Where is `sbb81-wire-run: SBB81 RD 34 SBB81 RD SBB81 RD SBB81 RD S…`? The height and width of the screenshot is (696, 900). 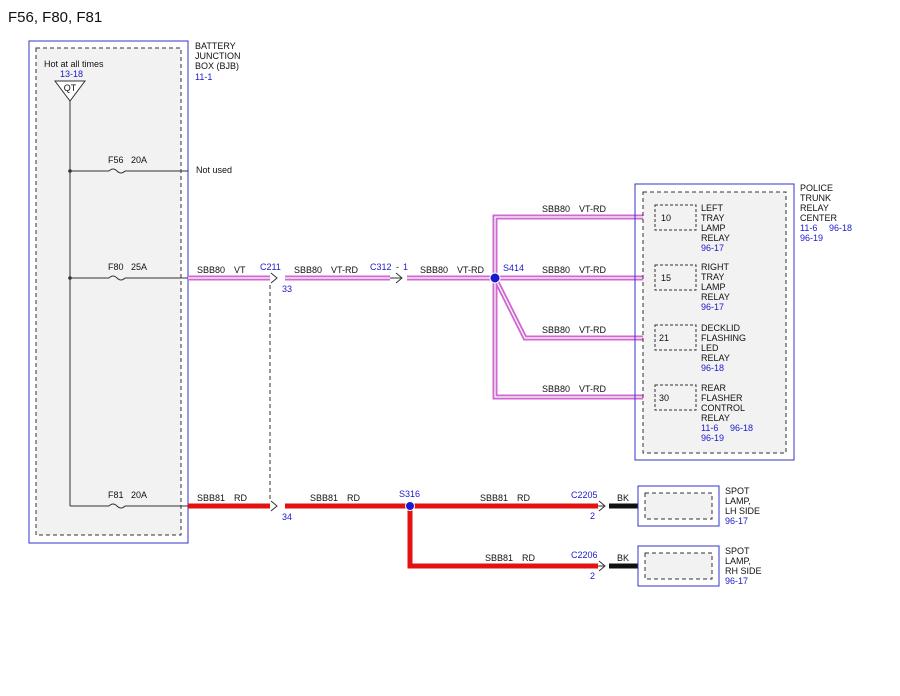 sbb81-wire-run: SBB81 RD 34 SBB81 RD SBB81 RD SBB81 RD S… is located at coordinates (413, 535).